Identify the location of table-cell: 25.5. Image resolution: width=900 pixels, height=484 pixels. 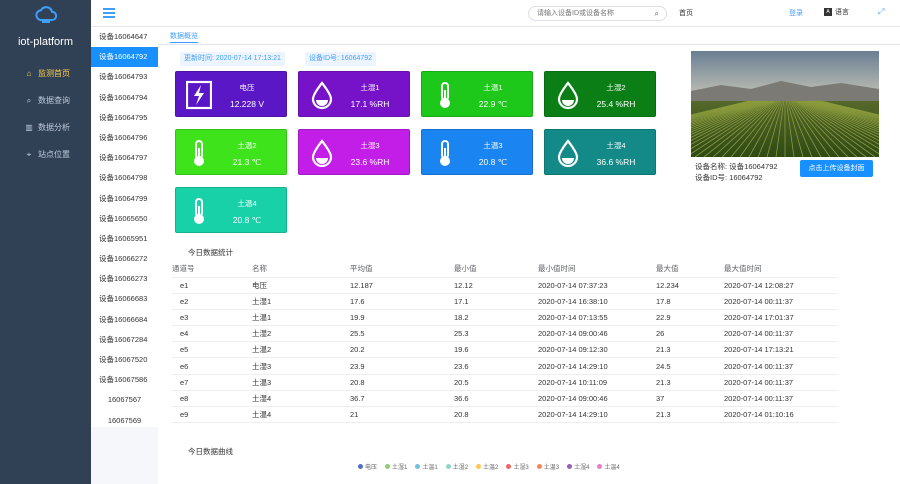
(392, 334).